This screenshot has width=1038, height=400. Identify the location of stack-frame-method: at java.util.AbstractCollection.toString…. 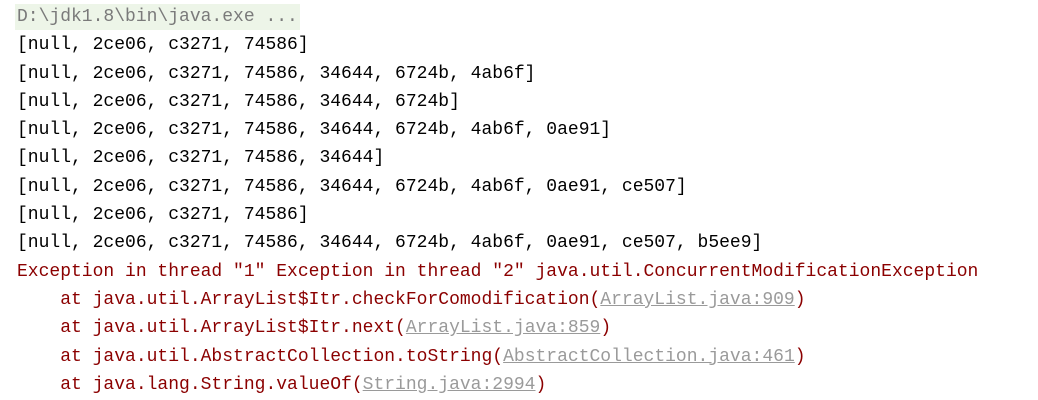
(260, 356).